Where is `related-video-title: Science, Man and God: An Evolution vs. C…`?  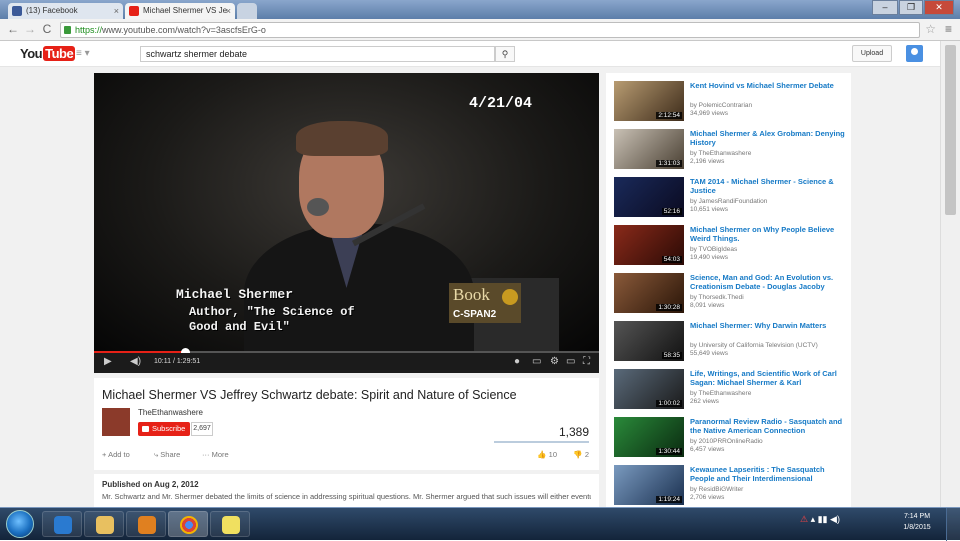 related-video-title: Science, Man and God: An Evolution vs. C… is located at coordinates (767, 282).